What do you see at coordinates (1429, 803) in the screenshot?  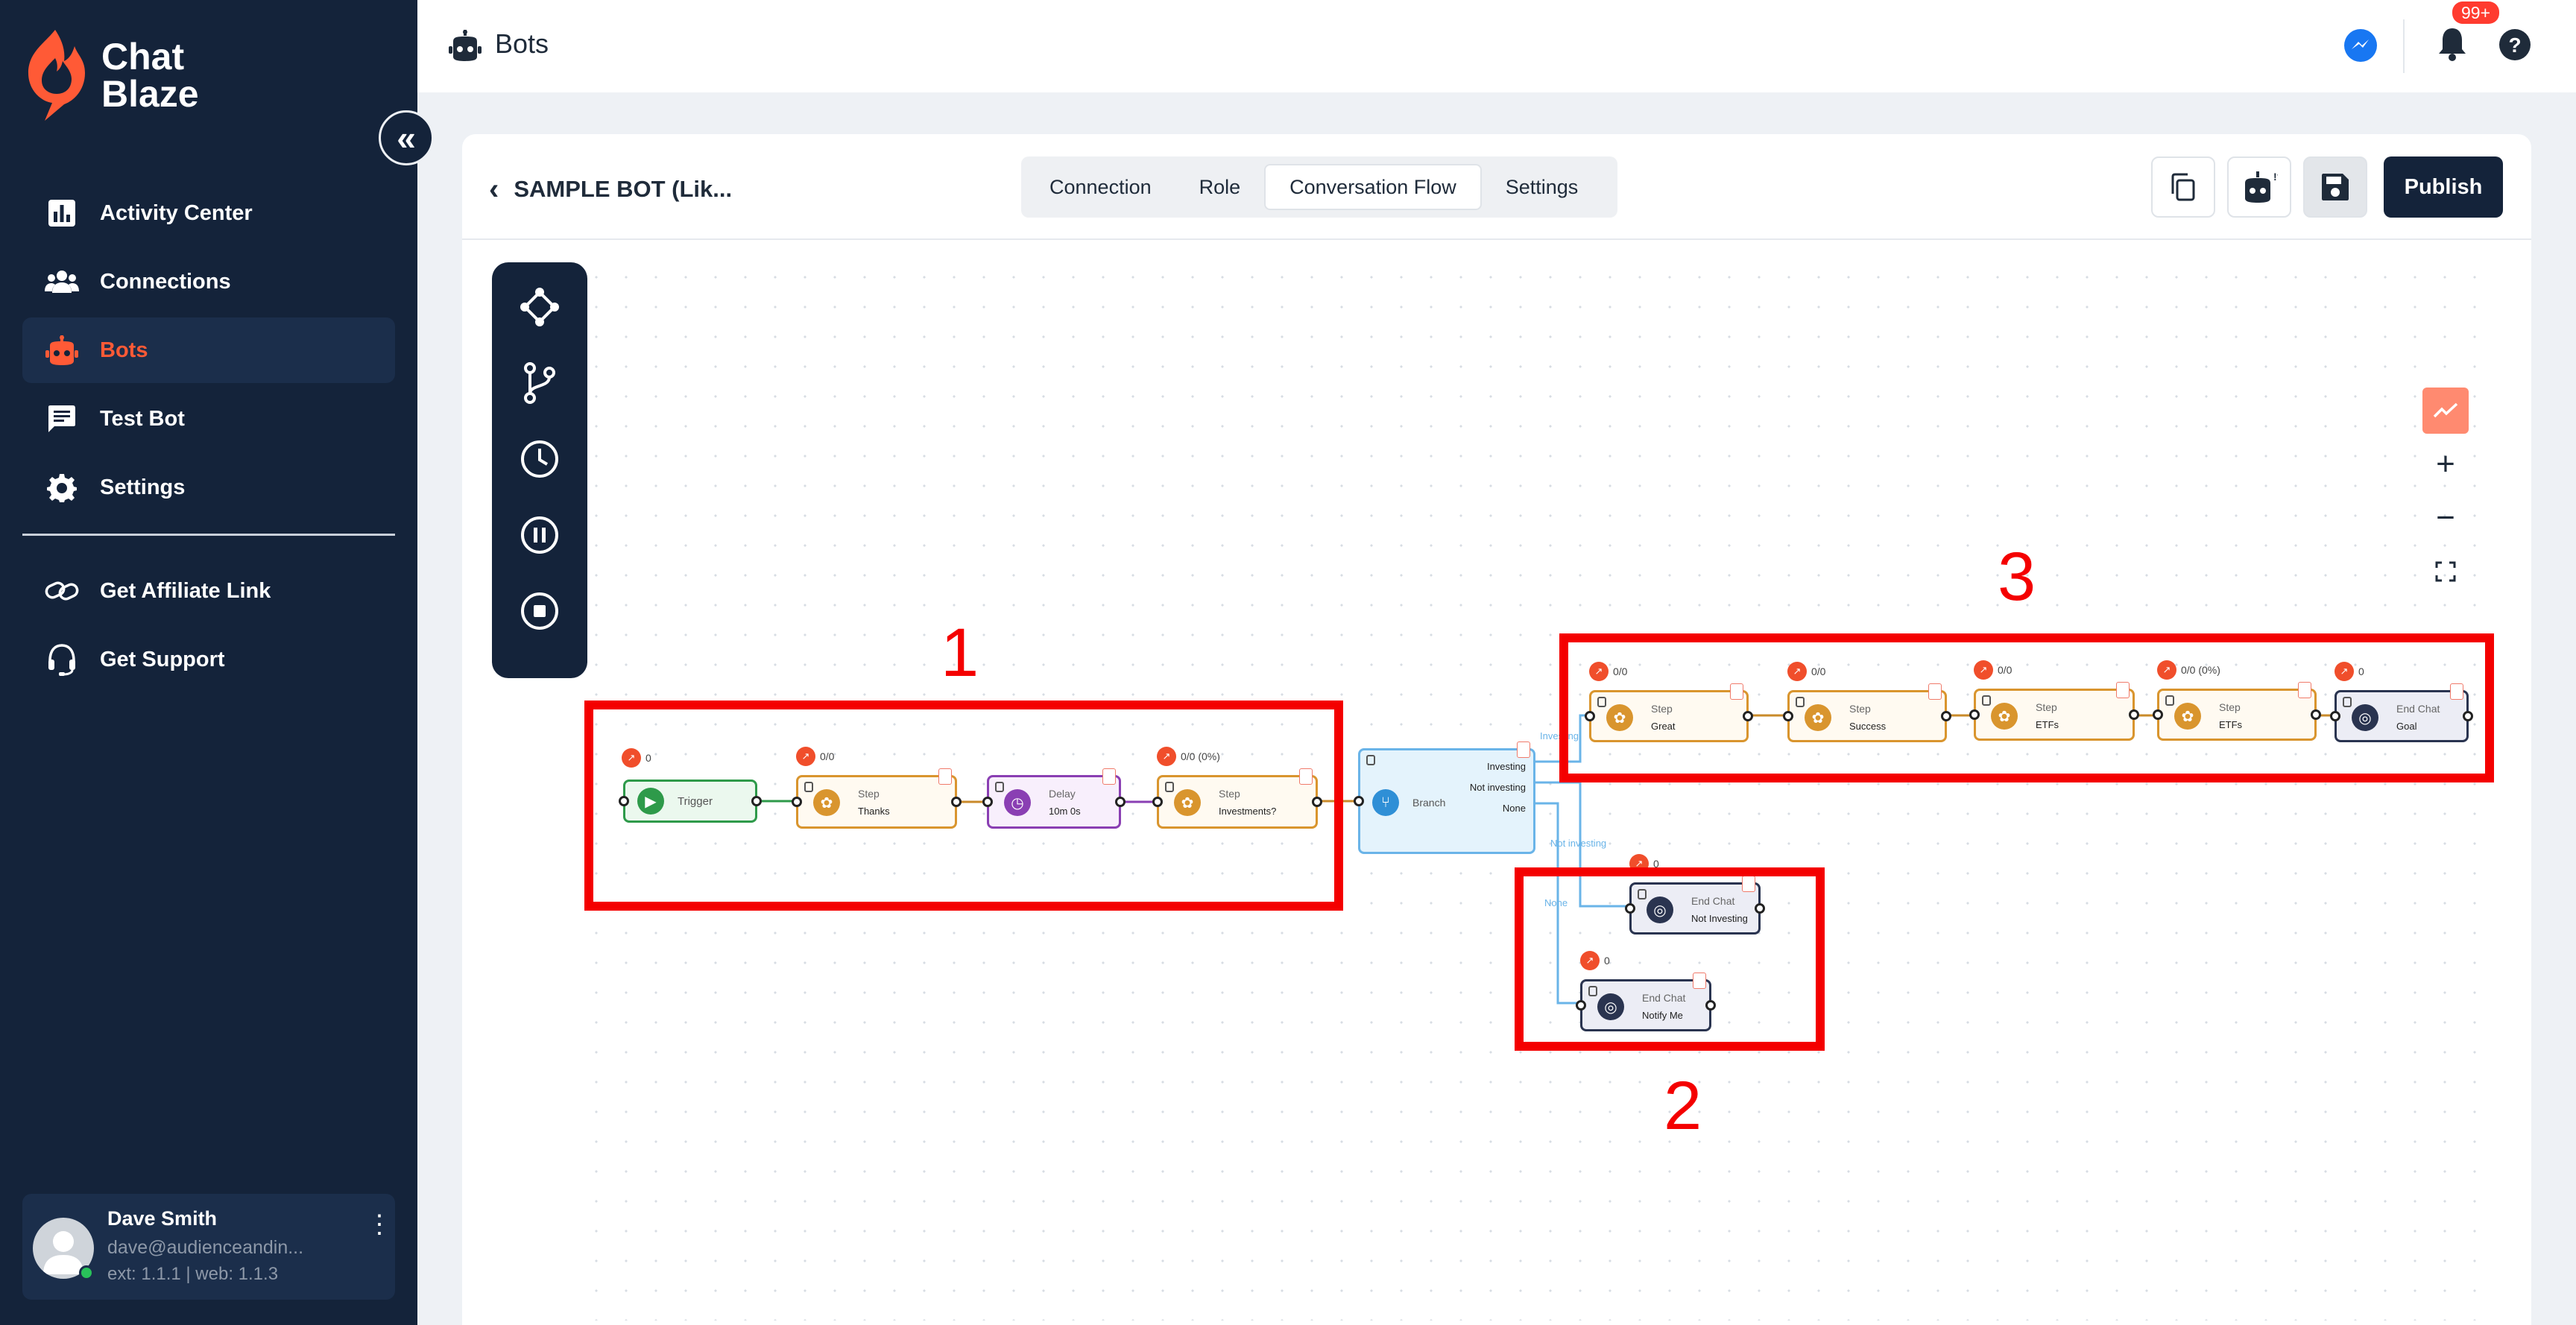 I see `node-label: Branch` at bounding box center [1429, 803].